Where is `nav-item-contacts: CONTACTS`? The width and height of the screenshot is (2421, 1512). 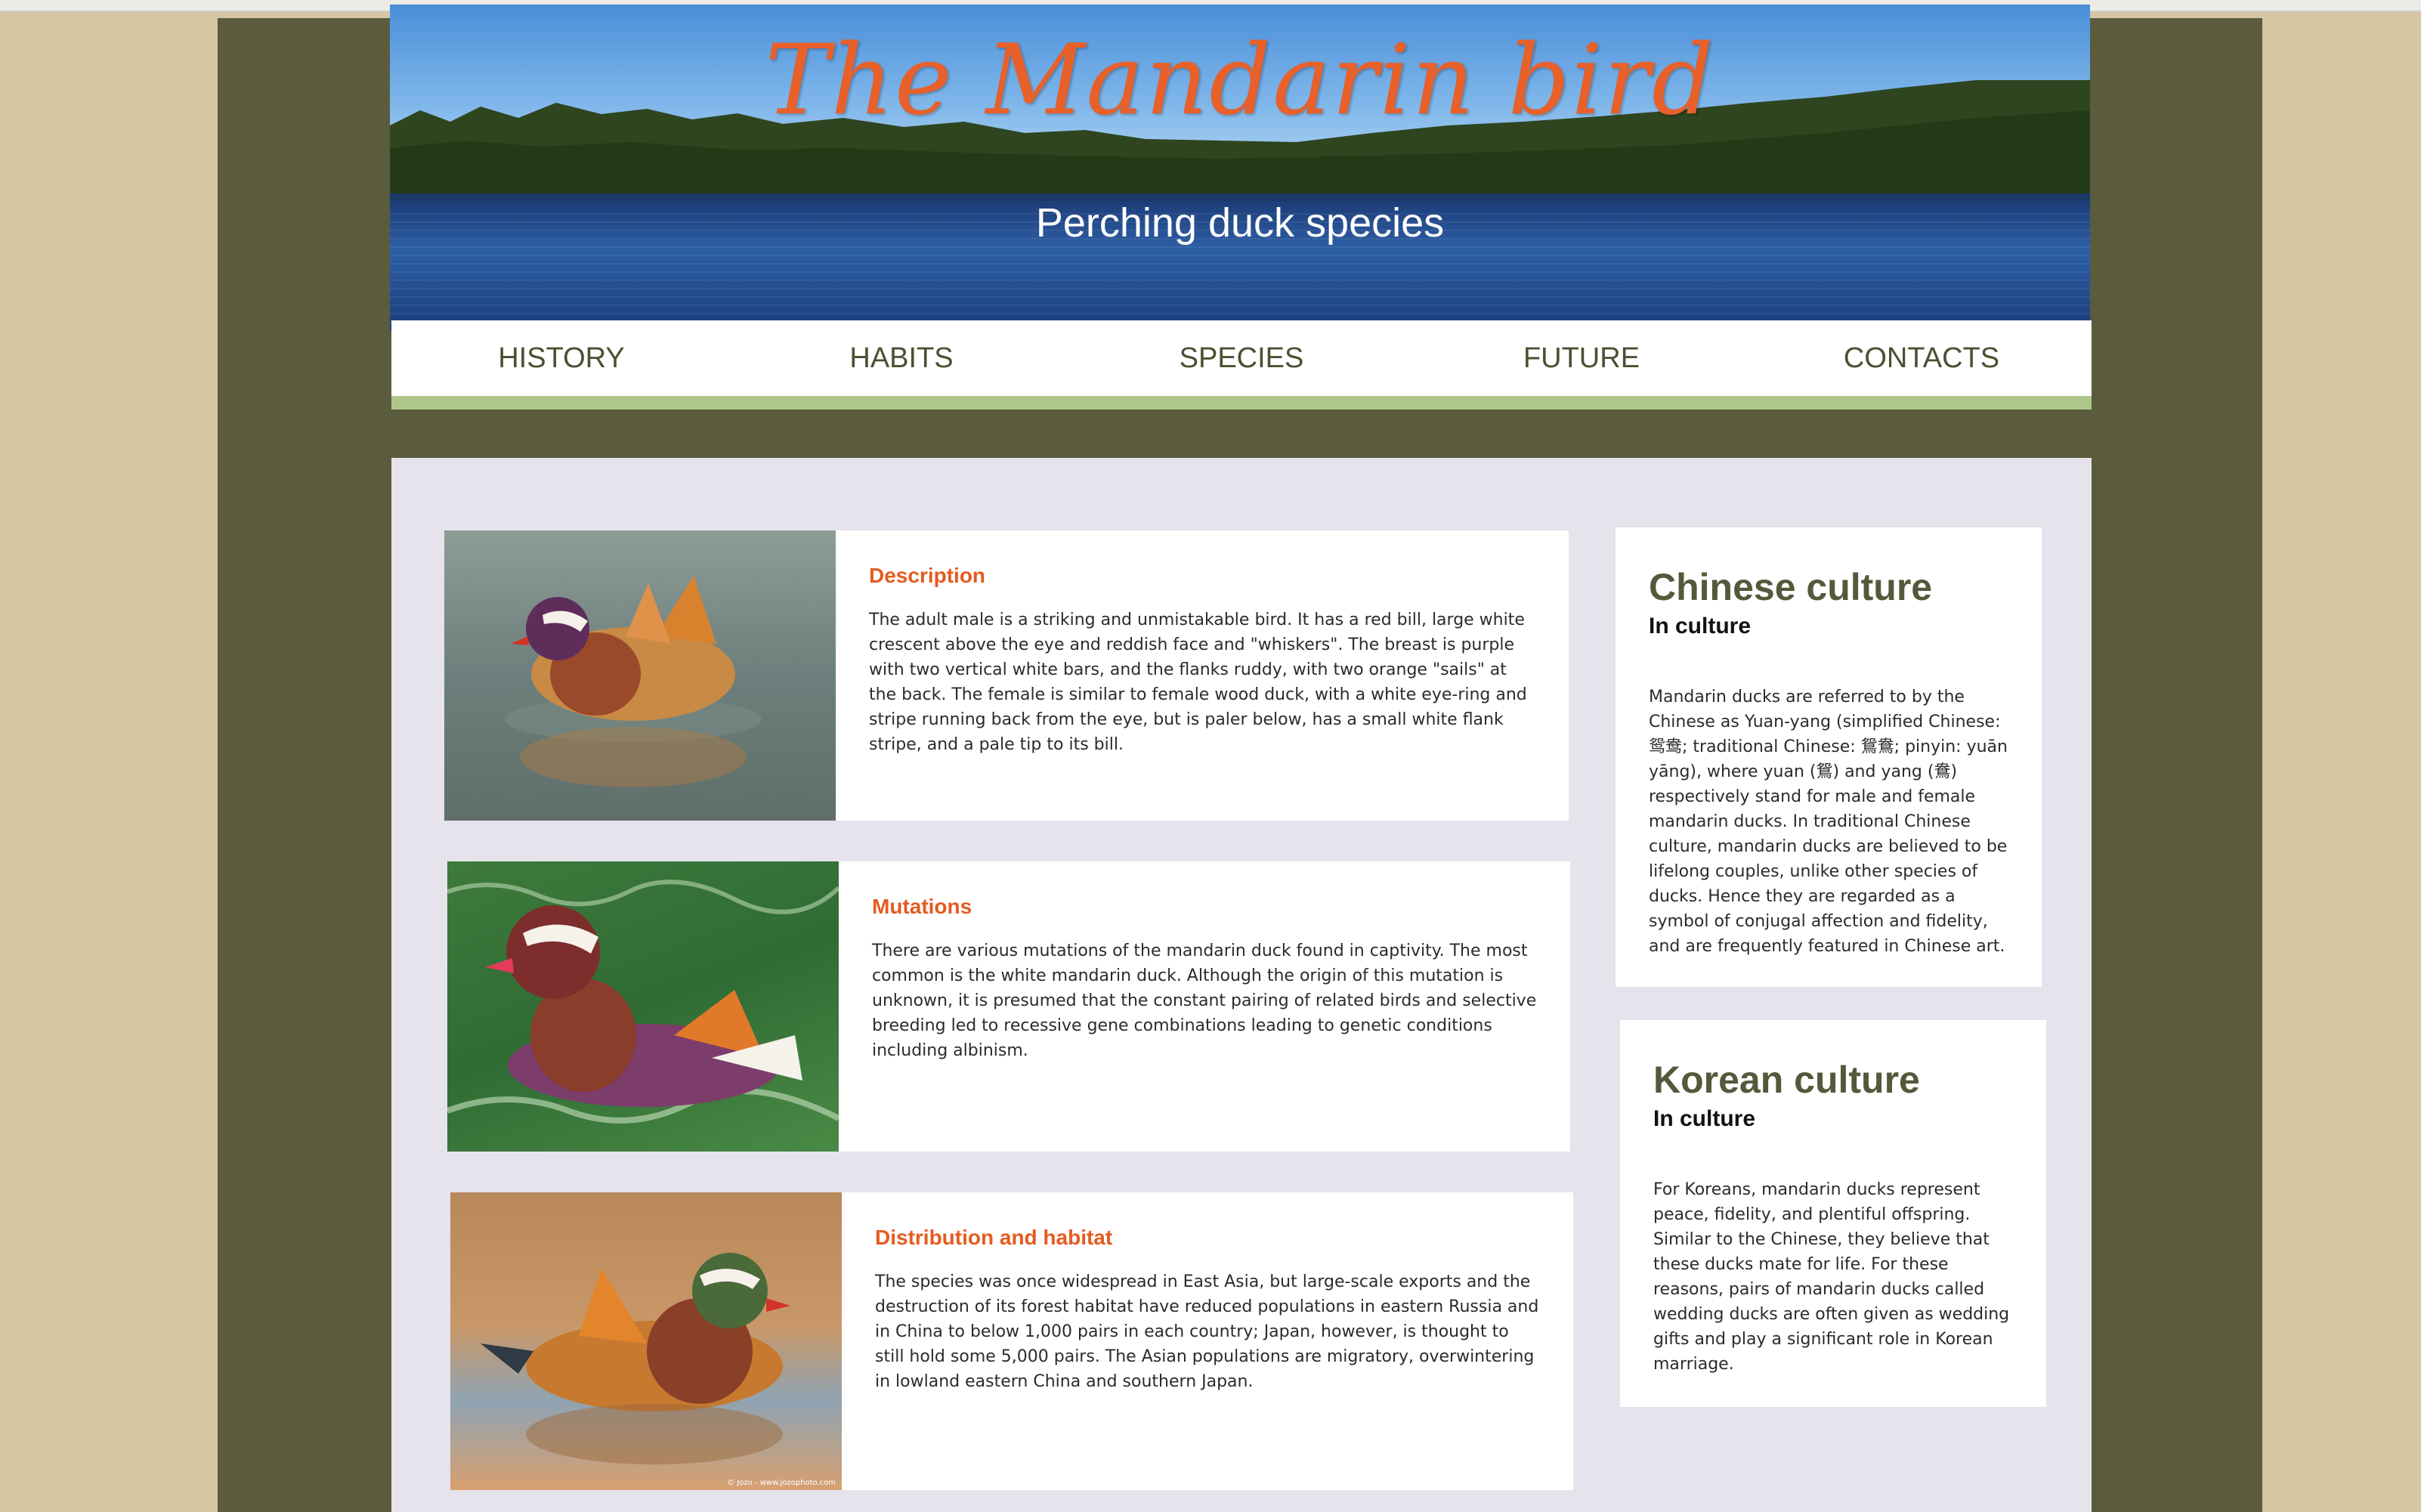
nav-item-contacts: CONTACTS is located at coordinates (1922, 358).